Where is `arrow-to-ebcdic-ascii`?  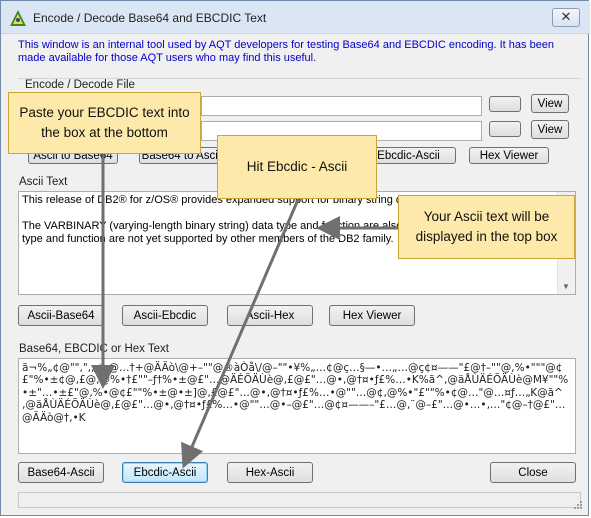
arrow-to-ebcdic-ascii is located at coordinates (241, 331).